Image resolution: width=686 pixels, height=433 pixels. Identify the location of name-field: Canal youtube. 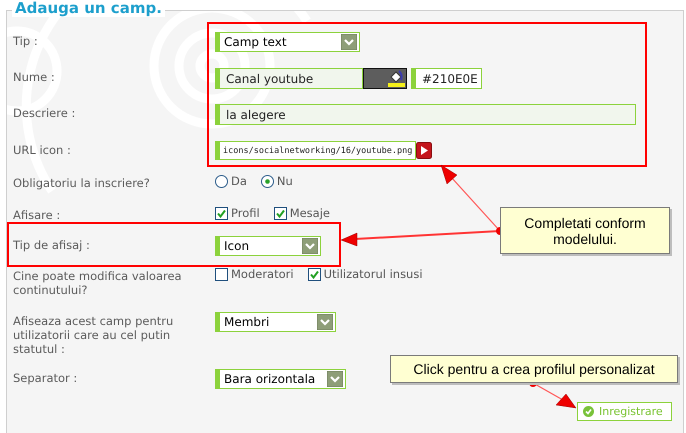
(289, 78).